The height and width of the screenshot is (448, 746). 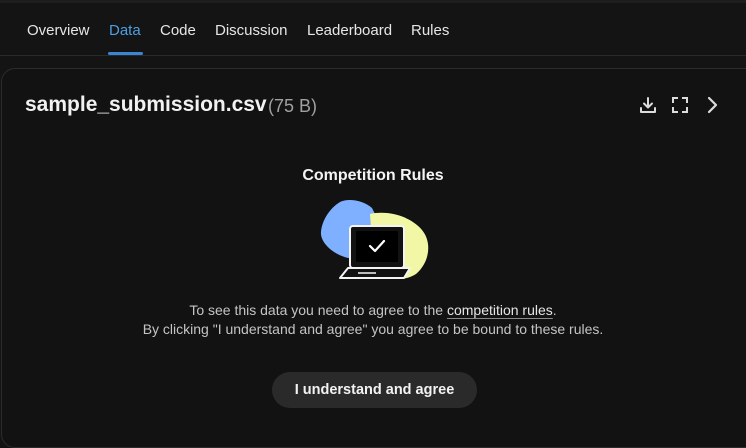 What do you see at coordinates (373, 175) in the screenshot?
I see `rules-heading: Competition Rules` at bounding box center [373, 175].